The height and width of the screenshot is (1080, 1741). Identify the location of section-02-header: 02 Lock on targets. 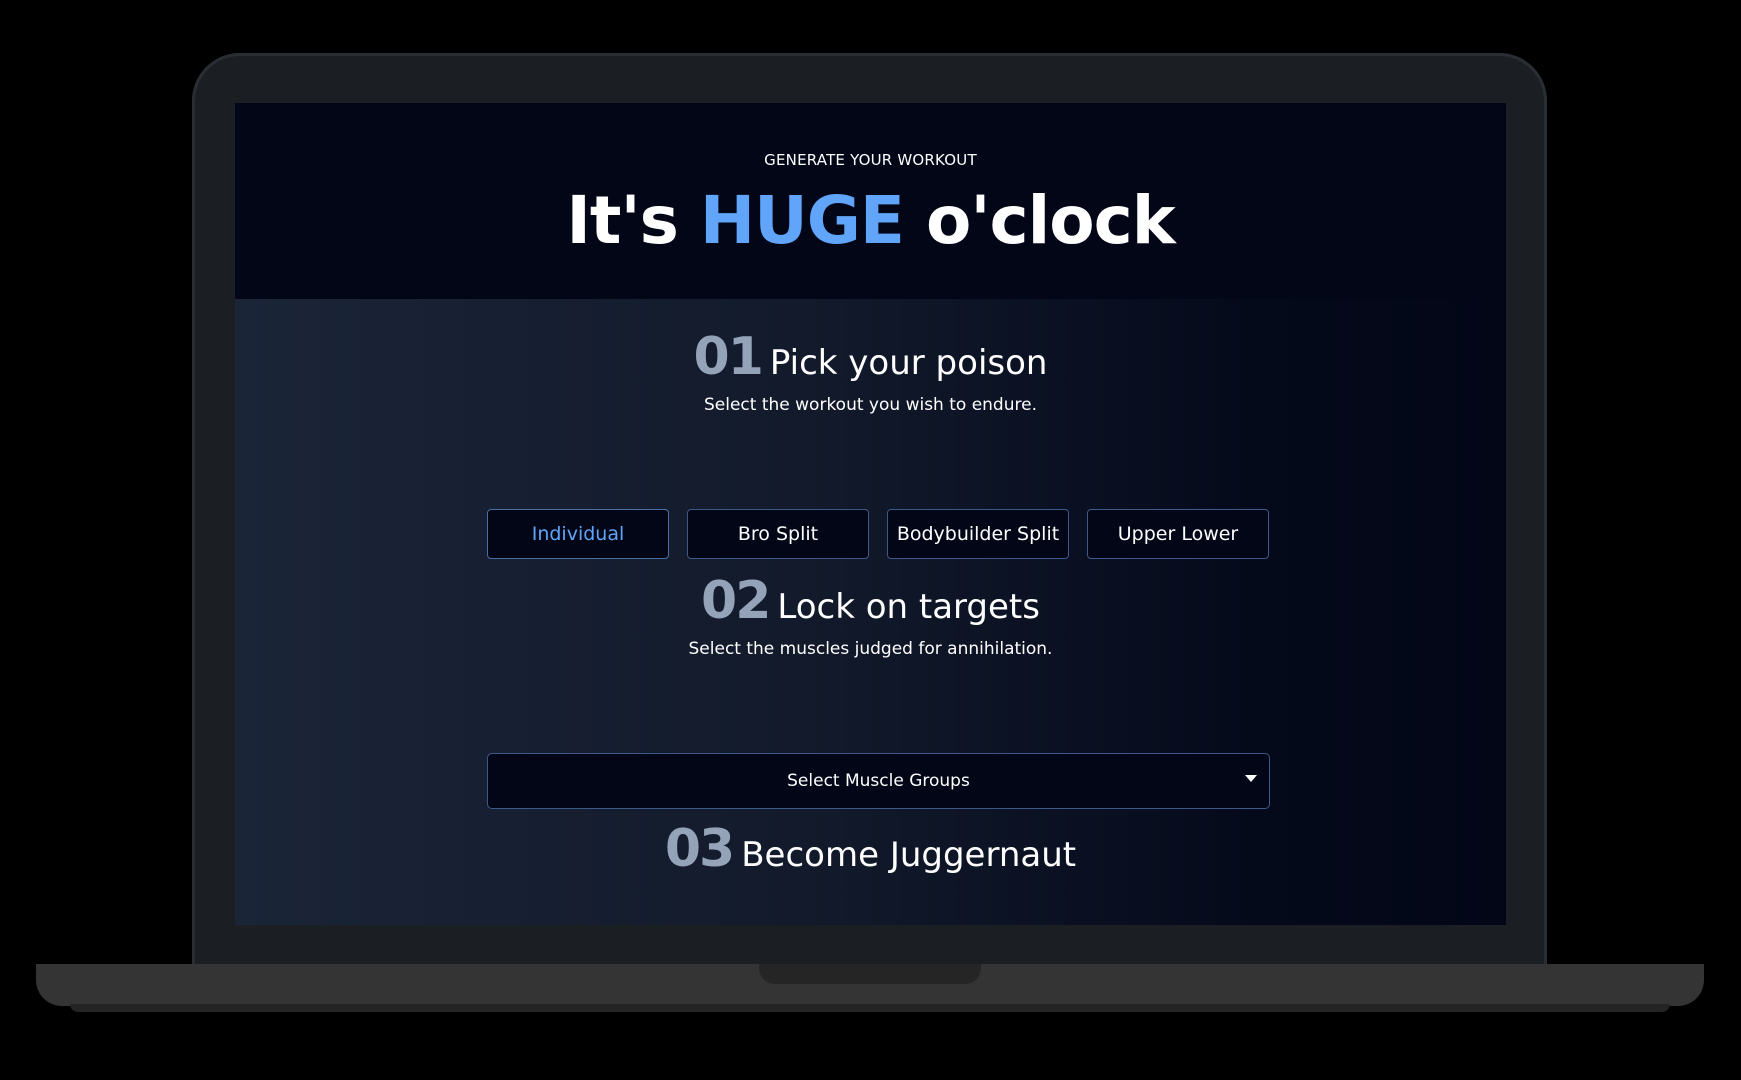
(870, 601).